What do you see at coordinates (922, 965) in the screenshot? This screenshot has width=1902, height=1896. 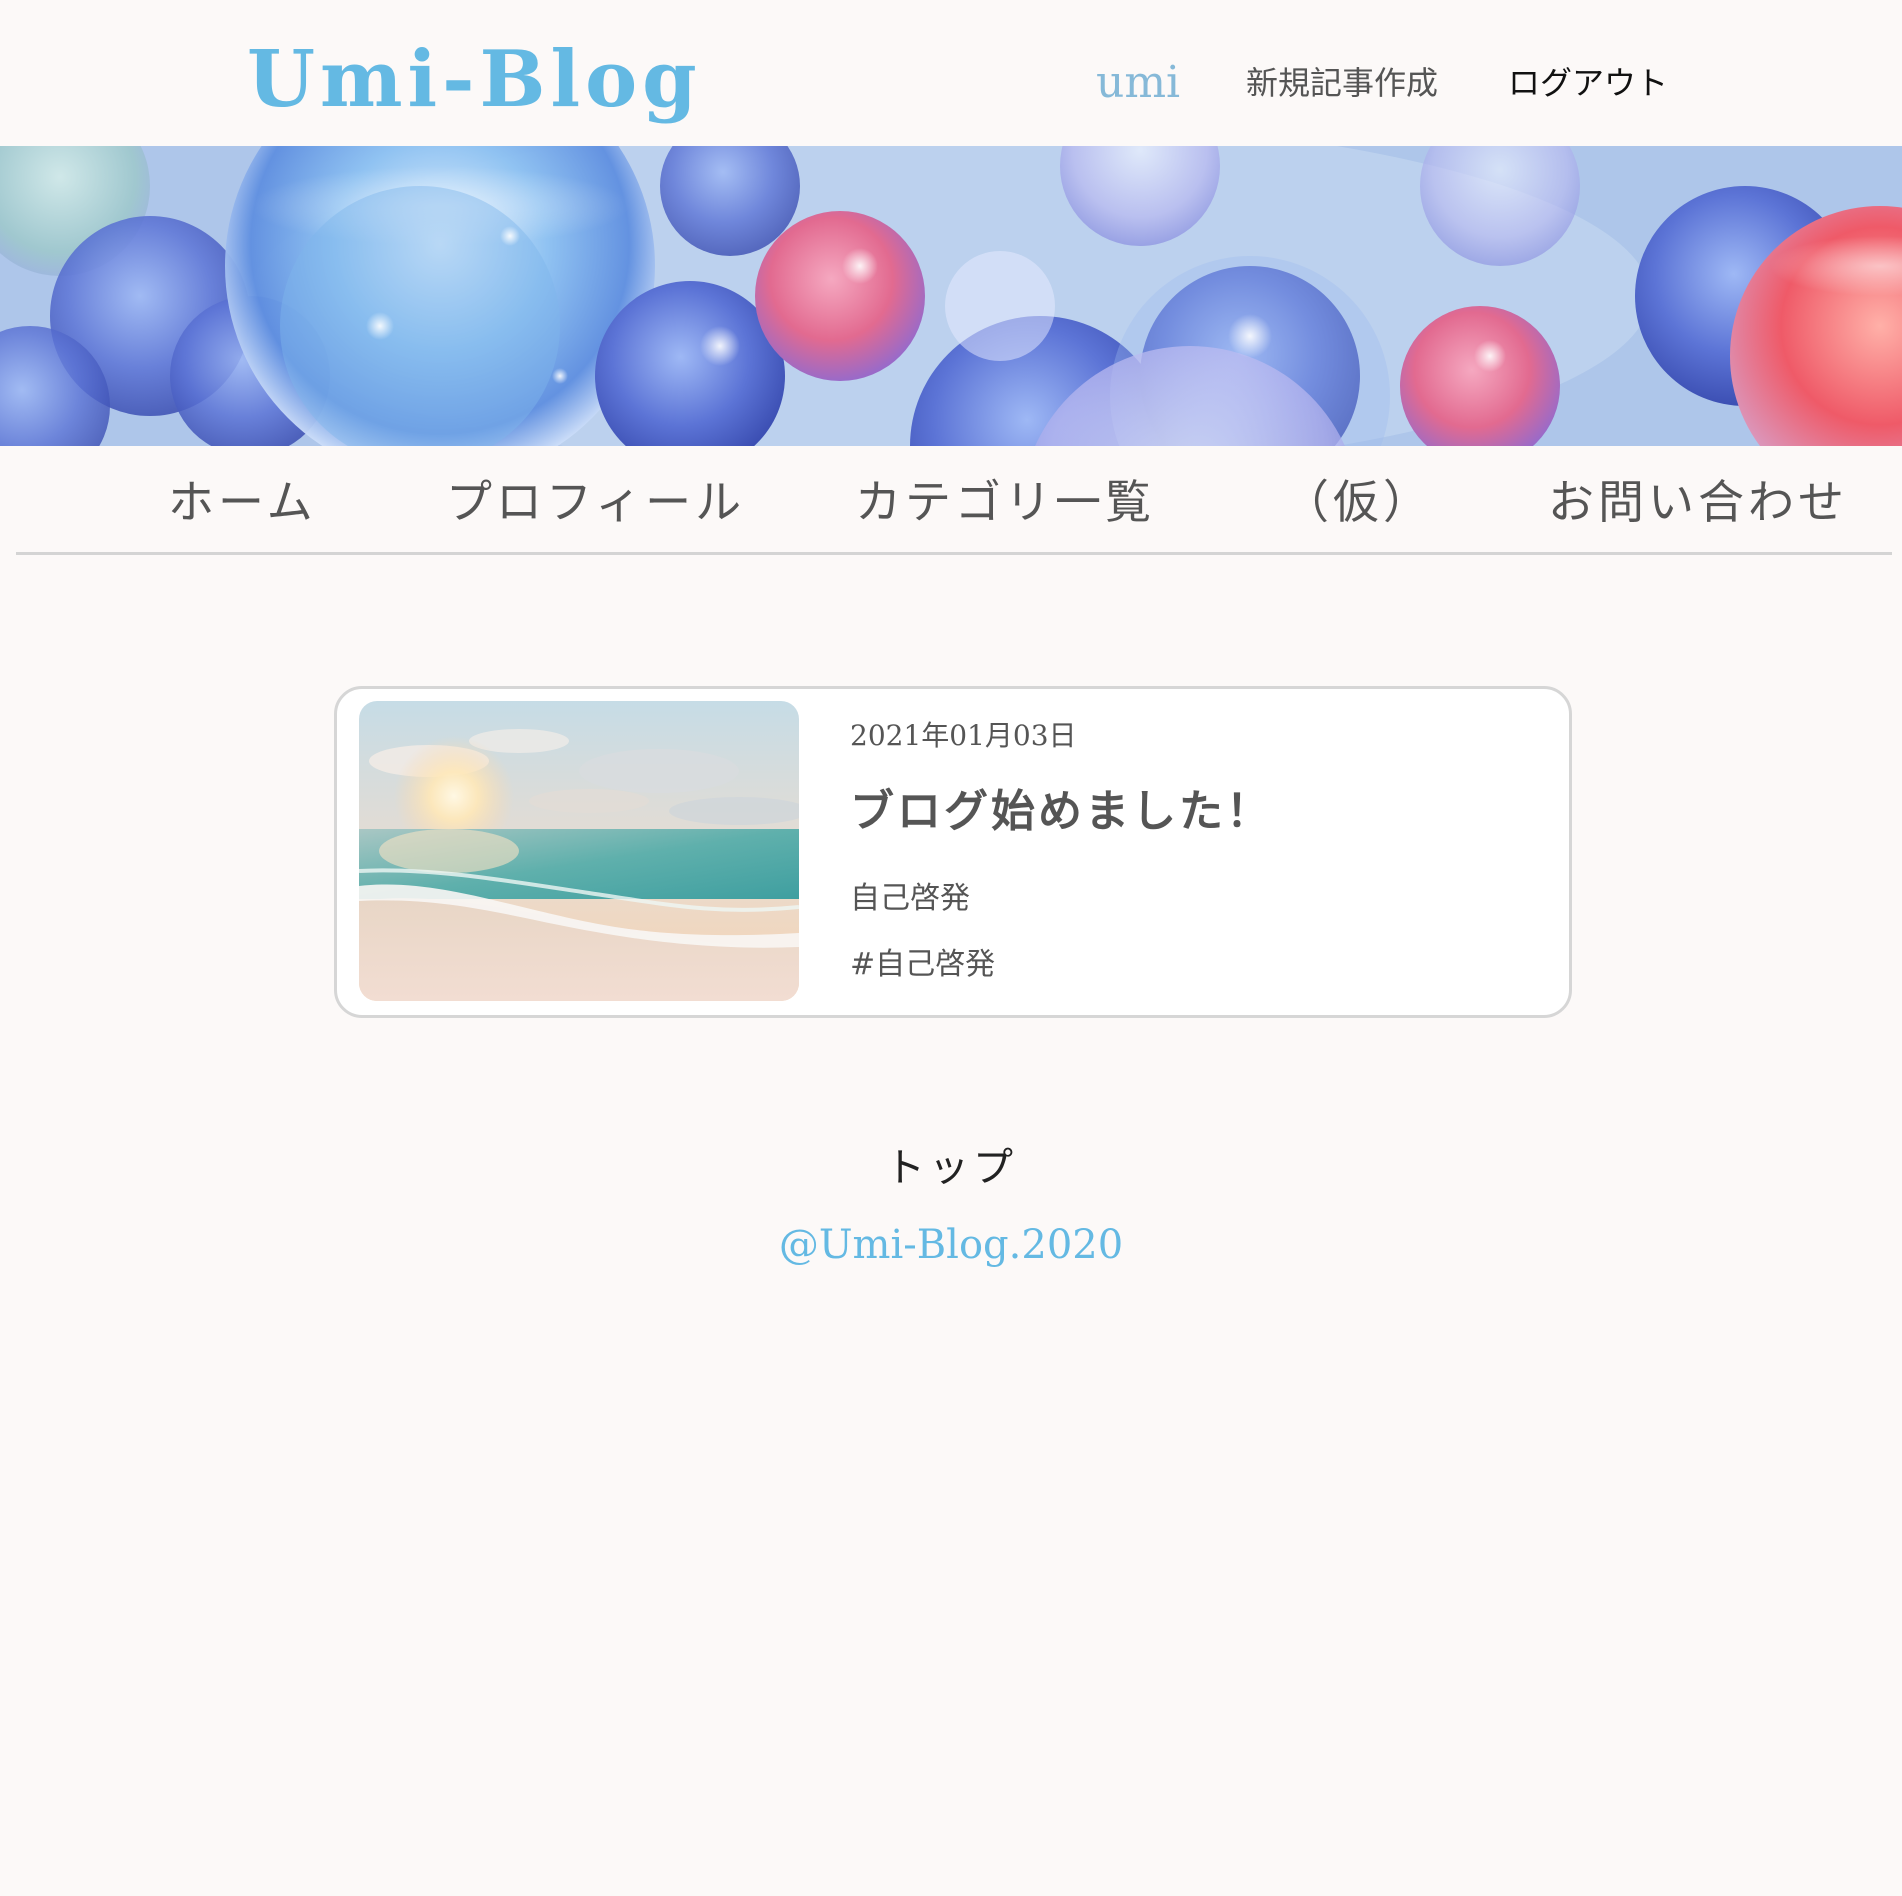 I see `post-tag: #自己啓発` at bounding box center [922, 965].